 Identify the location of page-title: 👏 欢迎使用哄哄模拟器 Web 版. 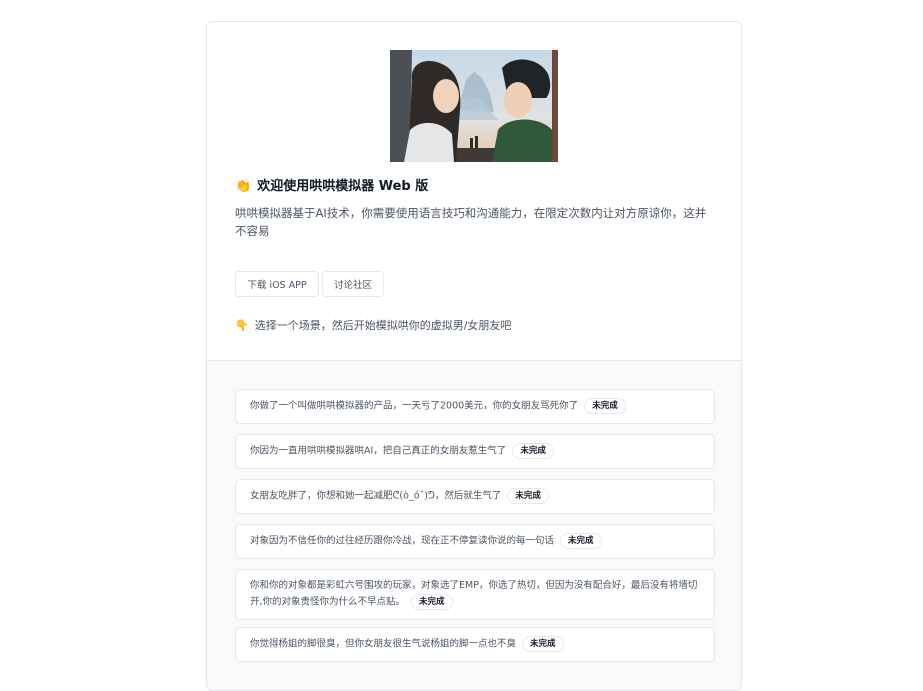
(331, 184).